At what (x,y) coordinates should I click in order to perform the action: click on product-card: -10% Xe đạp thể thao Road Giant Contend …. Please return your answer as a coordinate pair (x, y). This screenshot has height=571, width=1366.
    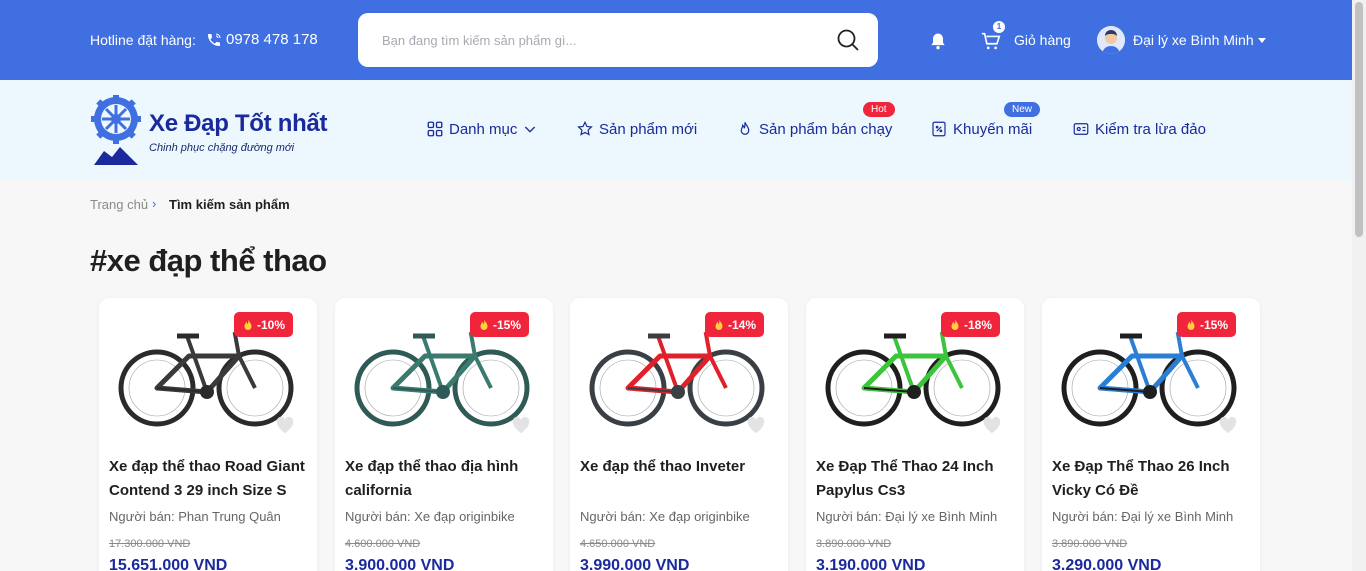
    Looking at the image, I should click on (208, 434).